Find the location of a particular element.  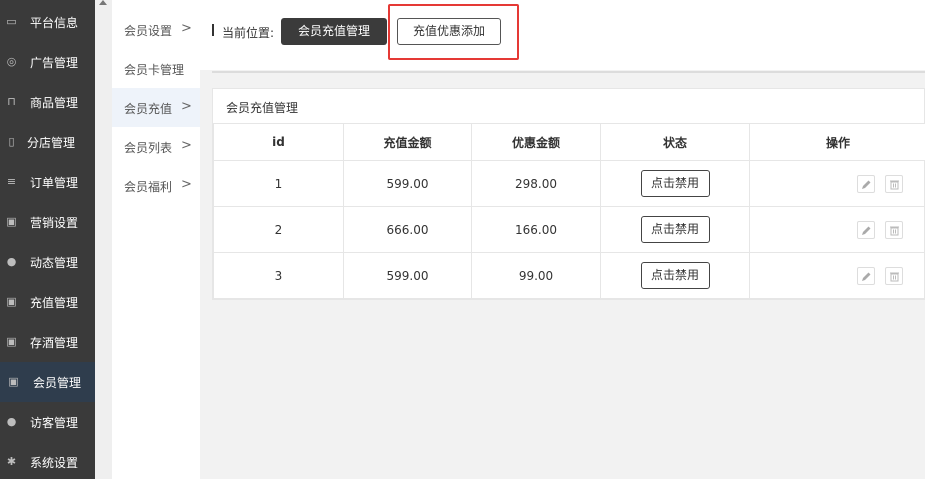

monitor-icon: ▭ is located at coordinates (11, 21).